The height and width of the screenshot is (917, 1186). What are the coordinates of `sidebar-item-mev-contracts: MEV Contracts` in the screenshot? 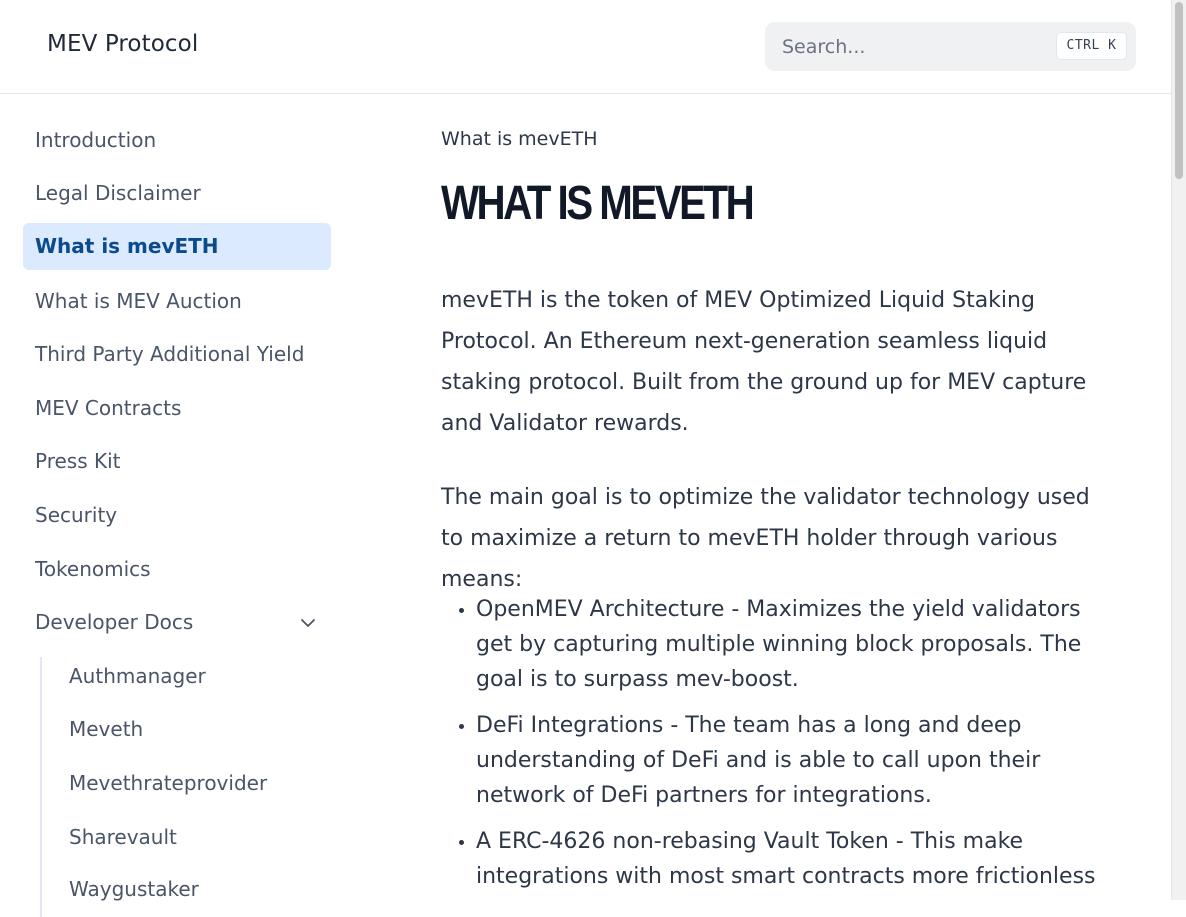 It's located at (177, 408).